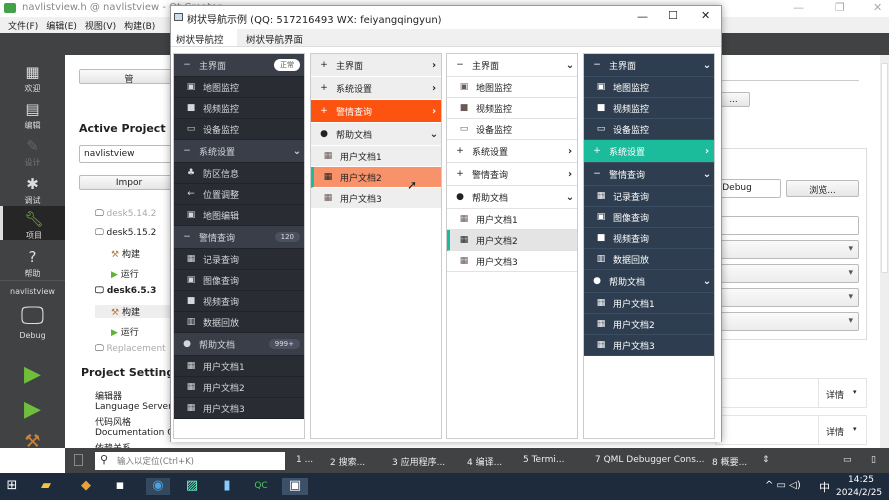  I want to click on ime-indicator: 中, so click(824, 487).